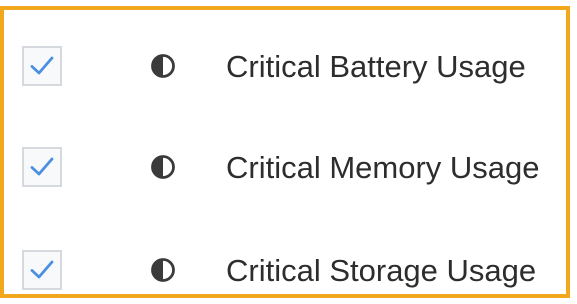 The width and height of the screenshot is (577, 304). I want to click on memory-checkbox, so click(42, 167).